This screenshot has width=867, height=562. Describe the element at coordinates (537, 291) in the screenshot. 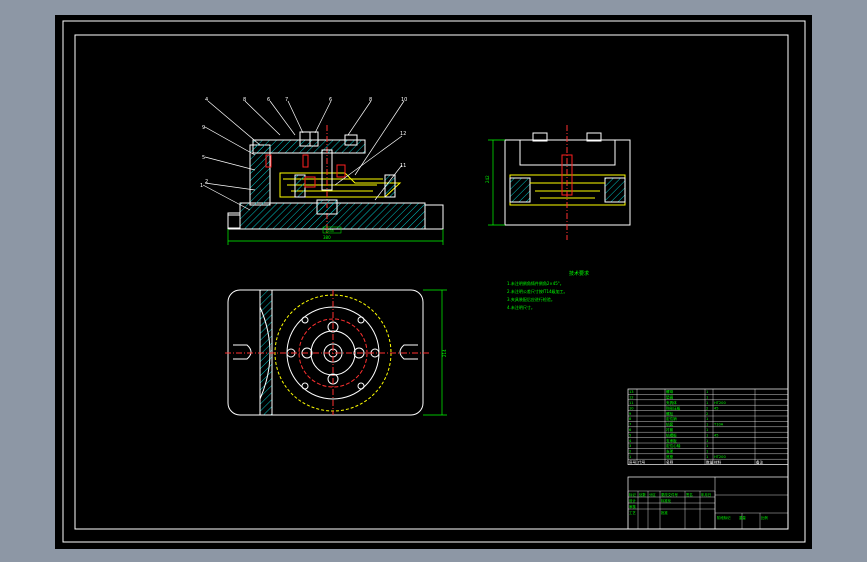

I see `tech-requirement-line: 2.未注明公差尺寸按IT14级加工。` at that location.